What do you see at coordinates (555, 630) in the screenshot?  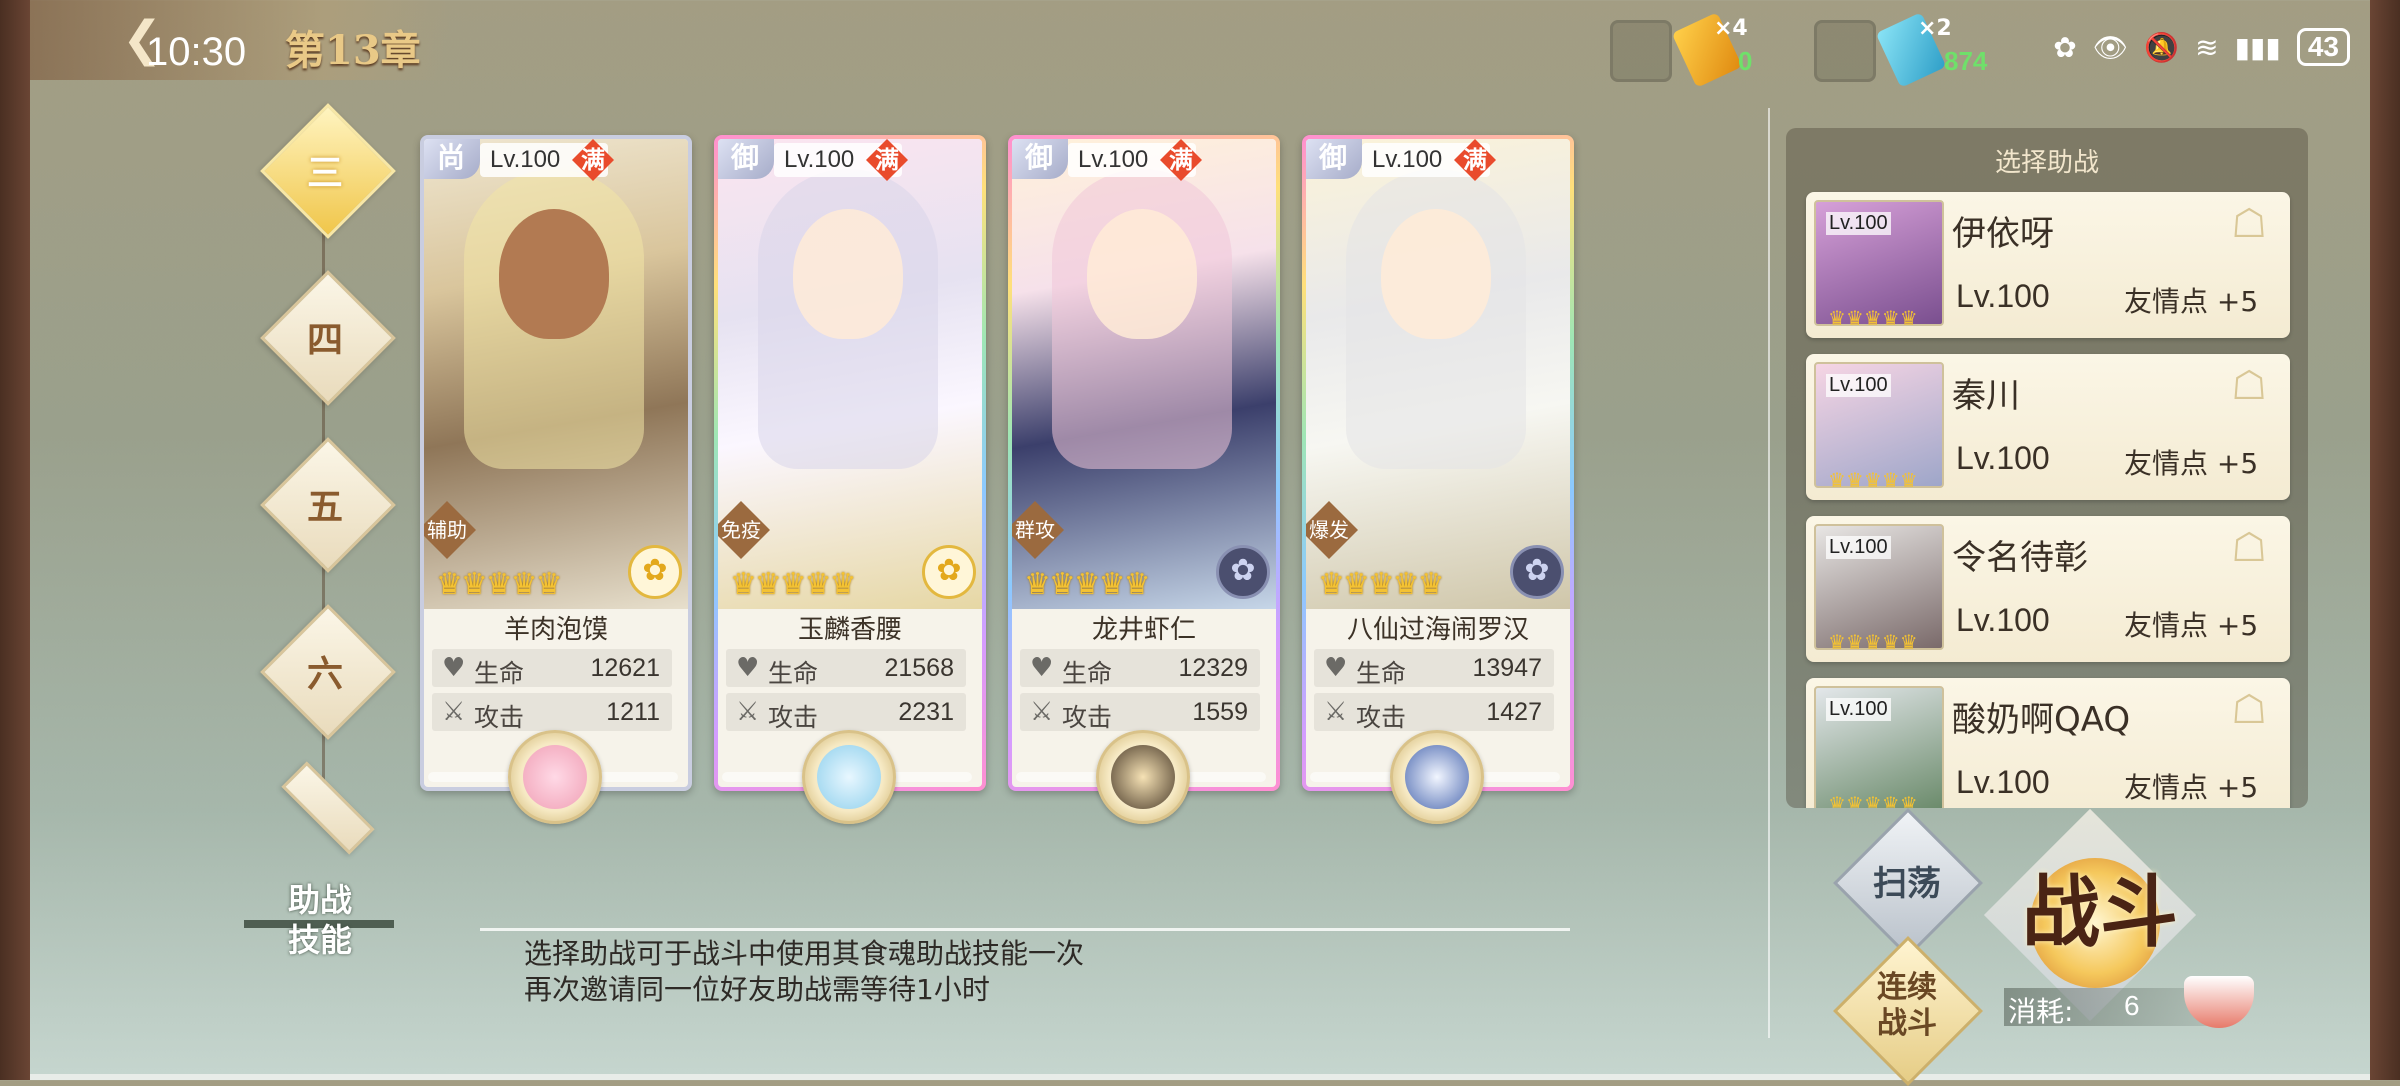 I see `character-name: 羊肉泡馍` at bounding box center [555, 630].